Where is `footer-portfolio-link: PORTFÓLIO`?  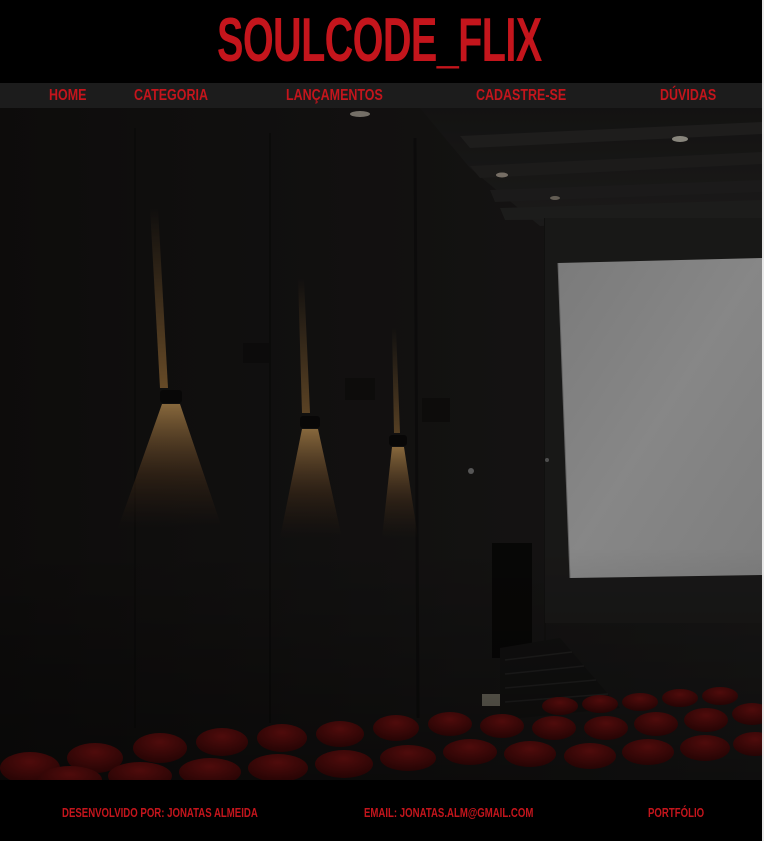
footer-portfolio-link: PORTFÓLIO is located at coordinates (676, 812).